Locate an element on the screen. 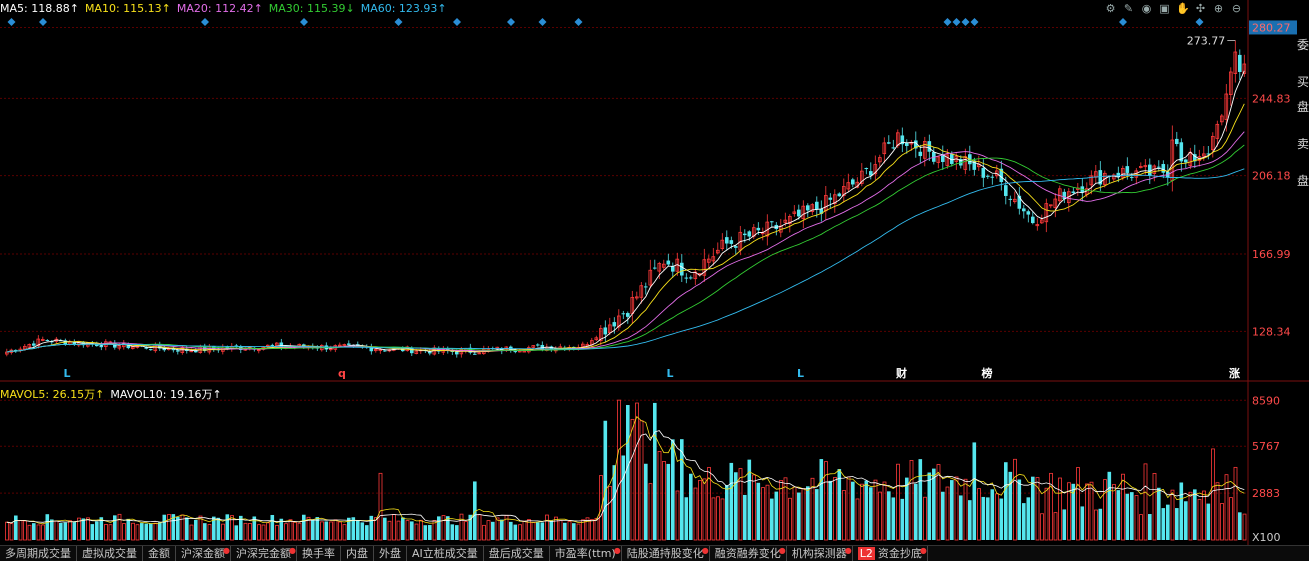  tab-label: 融资融券变化 is located at coordinates (747, 553).